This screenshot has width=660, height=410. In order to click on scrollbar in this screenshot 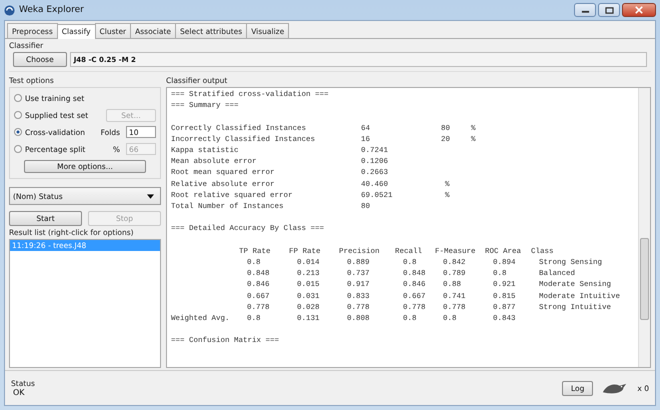, I will do `click(644, 227)`.